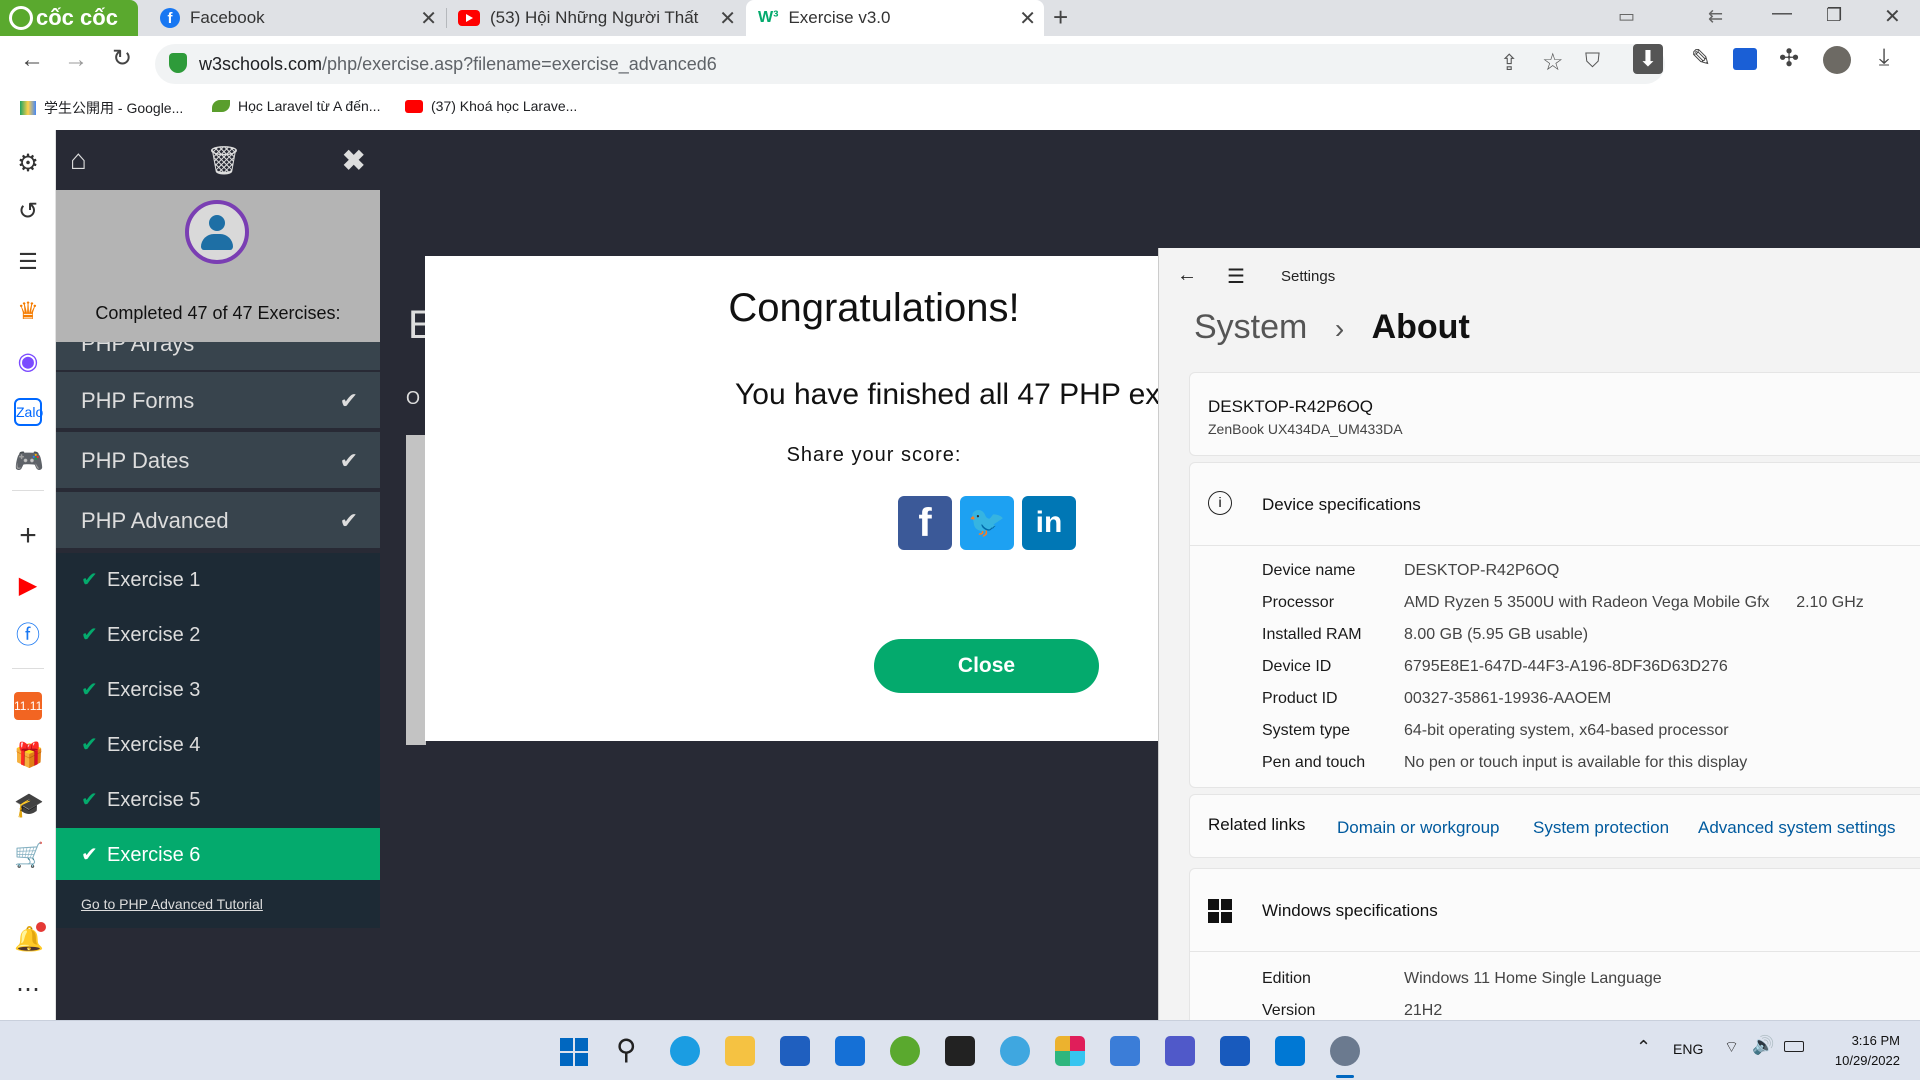 The height and width of the screenshot is (1080, 1920). I want to click on tab-facebook: f Facebook ✕, so click(297, 18).